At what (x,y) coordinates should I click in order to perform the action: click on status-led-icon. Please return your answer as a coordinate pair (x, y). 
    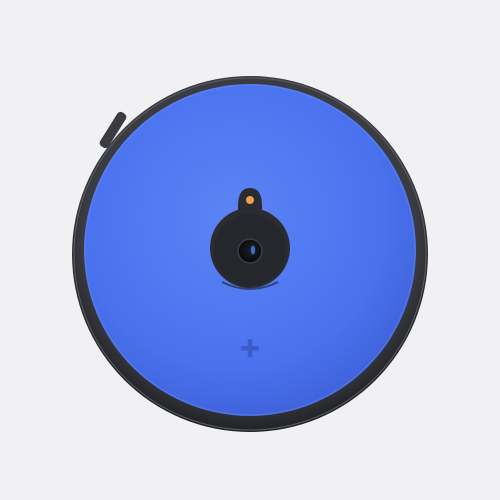
    Looking at the image, I should click on (250, 200).